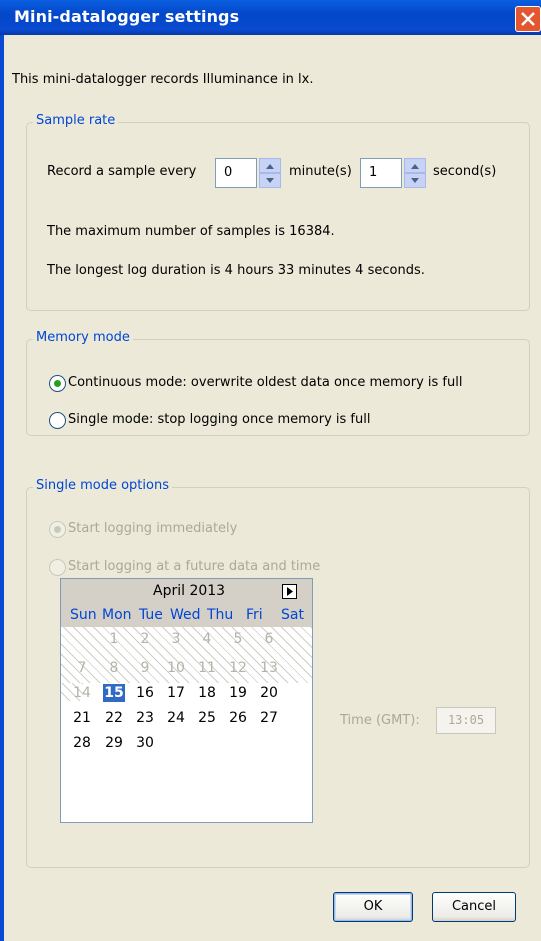 The height and width of the screenshot is (941, 541). I want to click on calendar-day: 30, so click(145, 743).